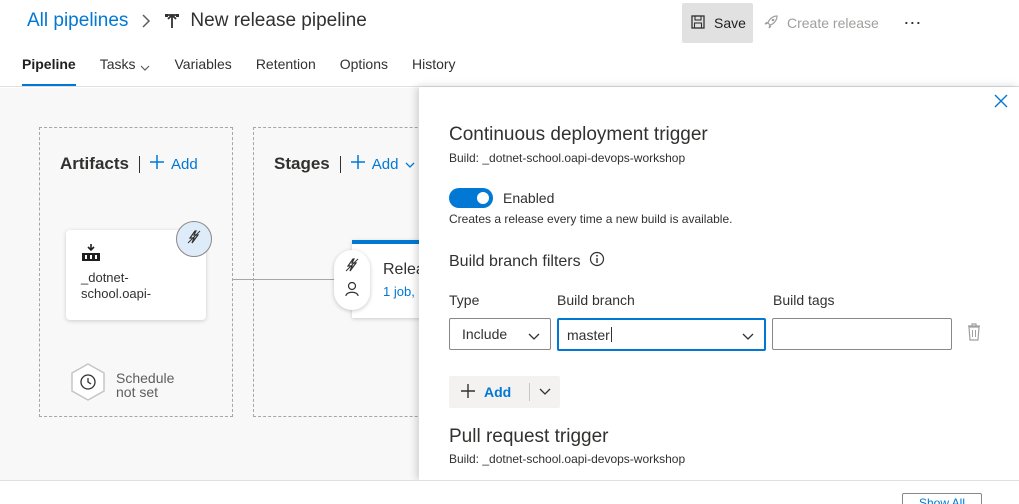  I want to click on release-pipeline-icon, so click(173, 21).